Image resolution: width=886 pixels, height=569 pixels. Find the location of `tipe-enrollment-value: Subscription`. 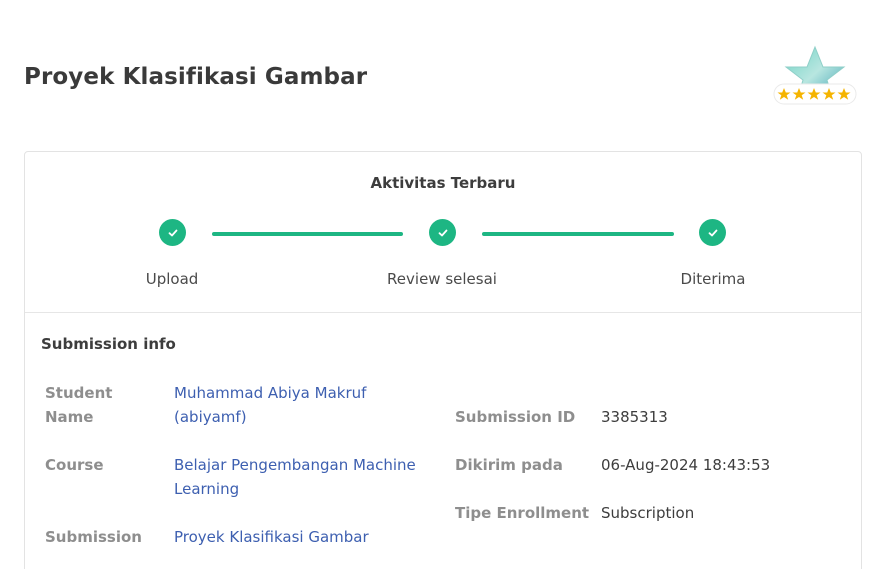

tipe-enrollment-value: Subscription is located at coordinates (648, 513).